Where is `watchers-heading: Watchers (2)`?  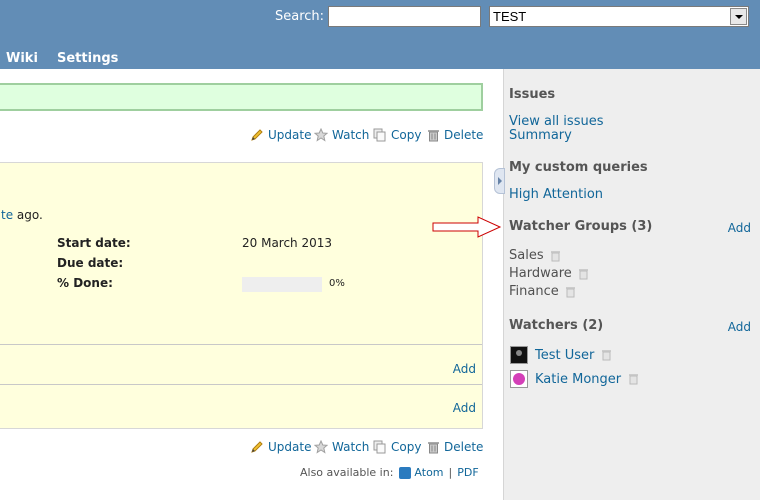
watchers-heading: Watchers (2) is located at coordinates (556, 325).